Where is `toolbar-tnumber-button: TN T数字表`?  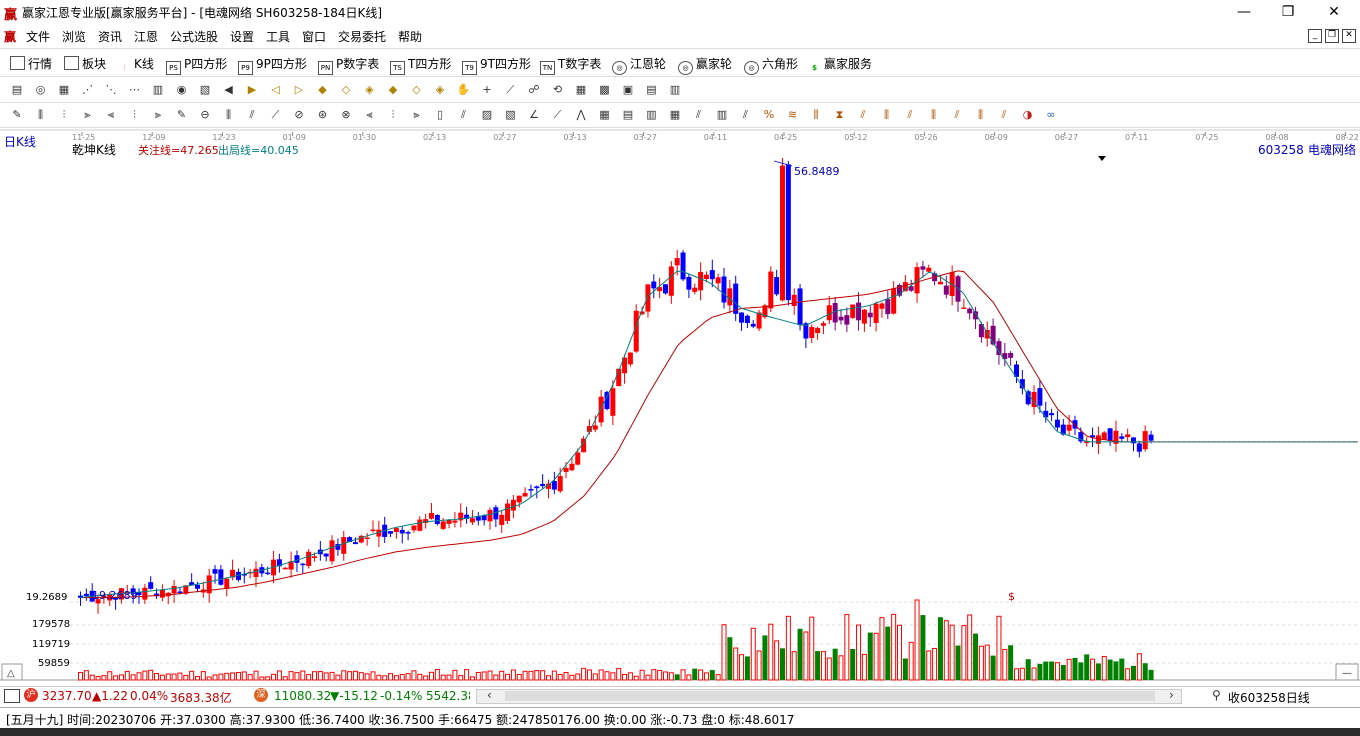 toolbar-tnumber-button: TN T数字表 is located at coordinates (570, 65).